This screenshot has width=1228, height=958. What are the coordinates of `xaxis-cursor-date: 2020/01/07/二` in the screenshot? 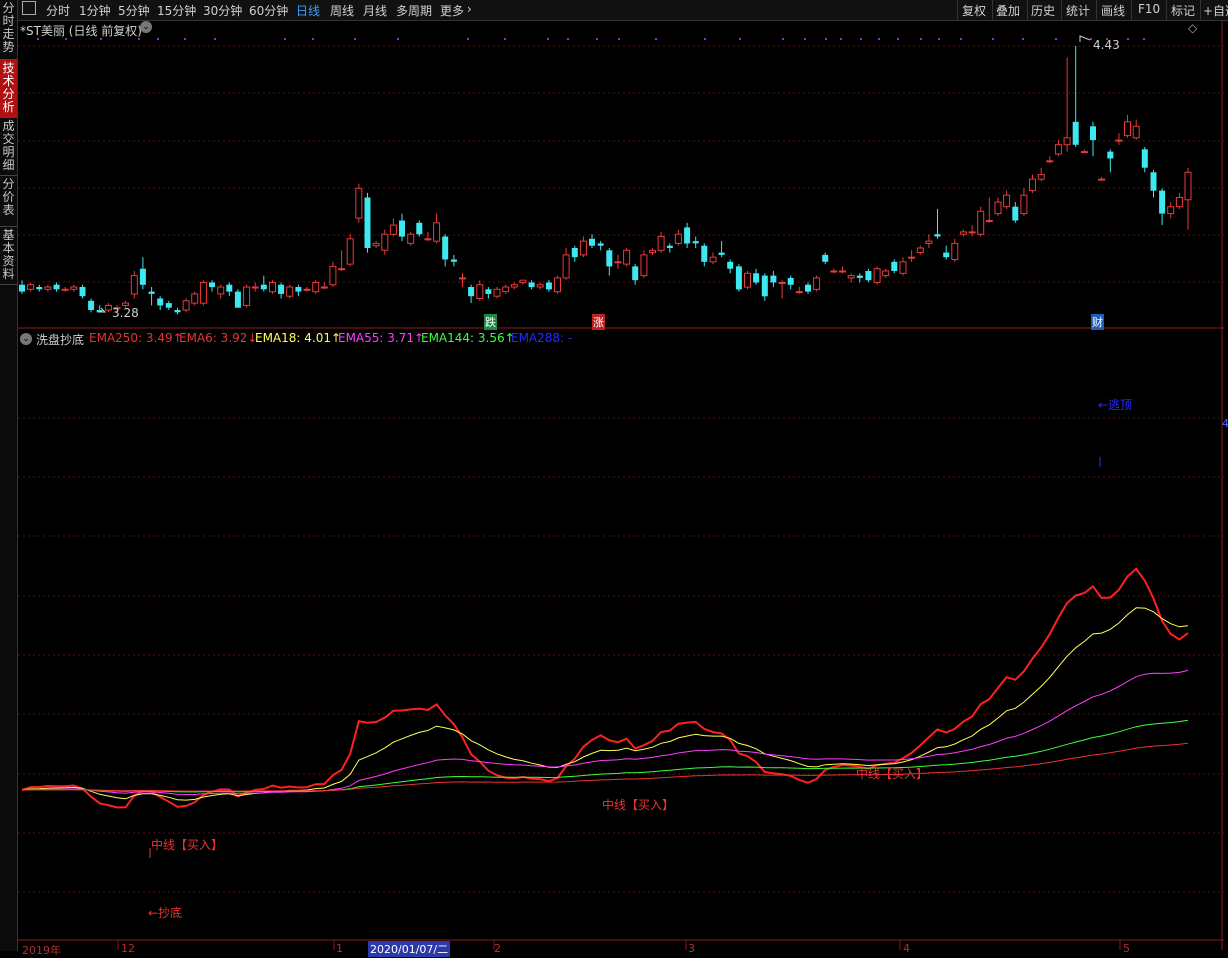 It's located at (409, 949).